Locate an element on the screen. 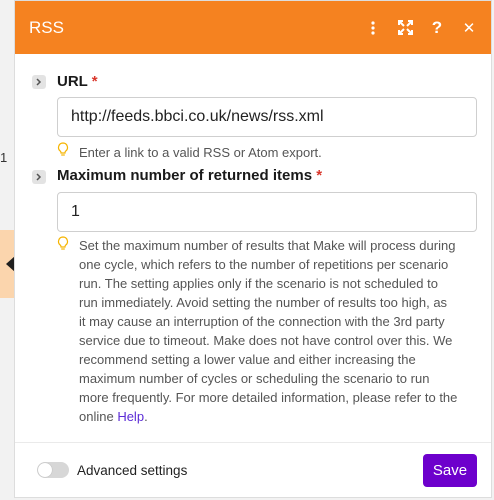 The image size is (494, 500). close-icon: ✕ is located at coordinates (469, 28).